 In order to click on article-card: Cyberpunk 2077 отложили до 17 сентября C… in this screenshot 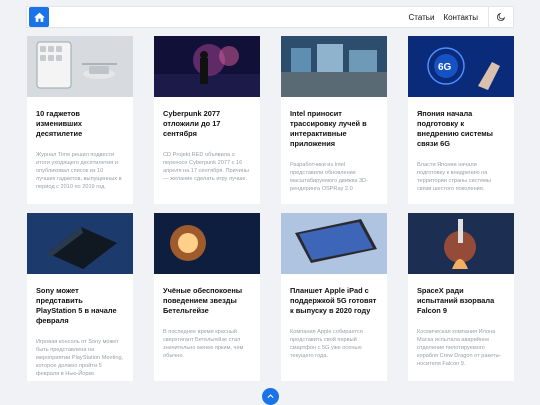, I will do `click(207, 120)`.